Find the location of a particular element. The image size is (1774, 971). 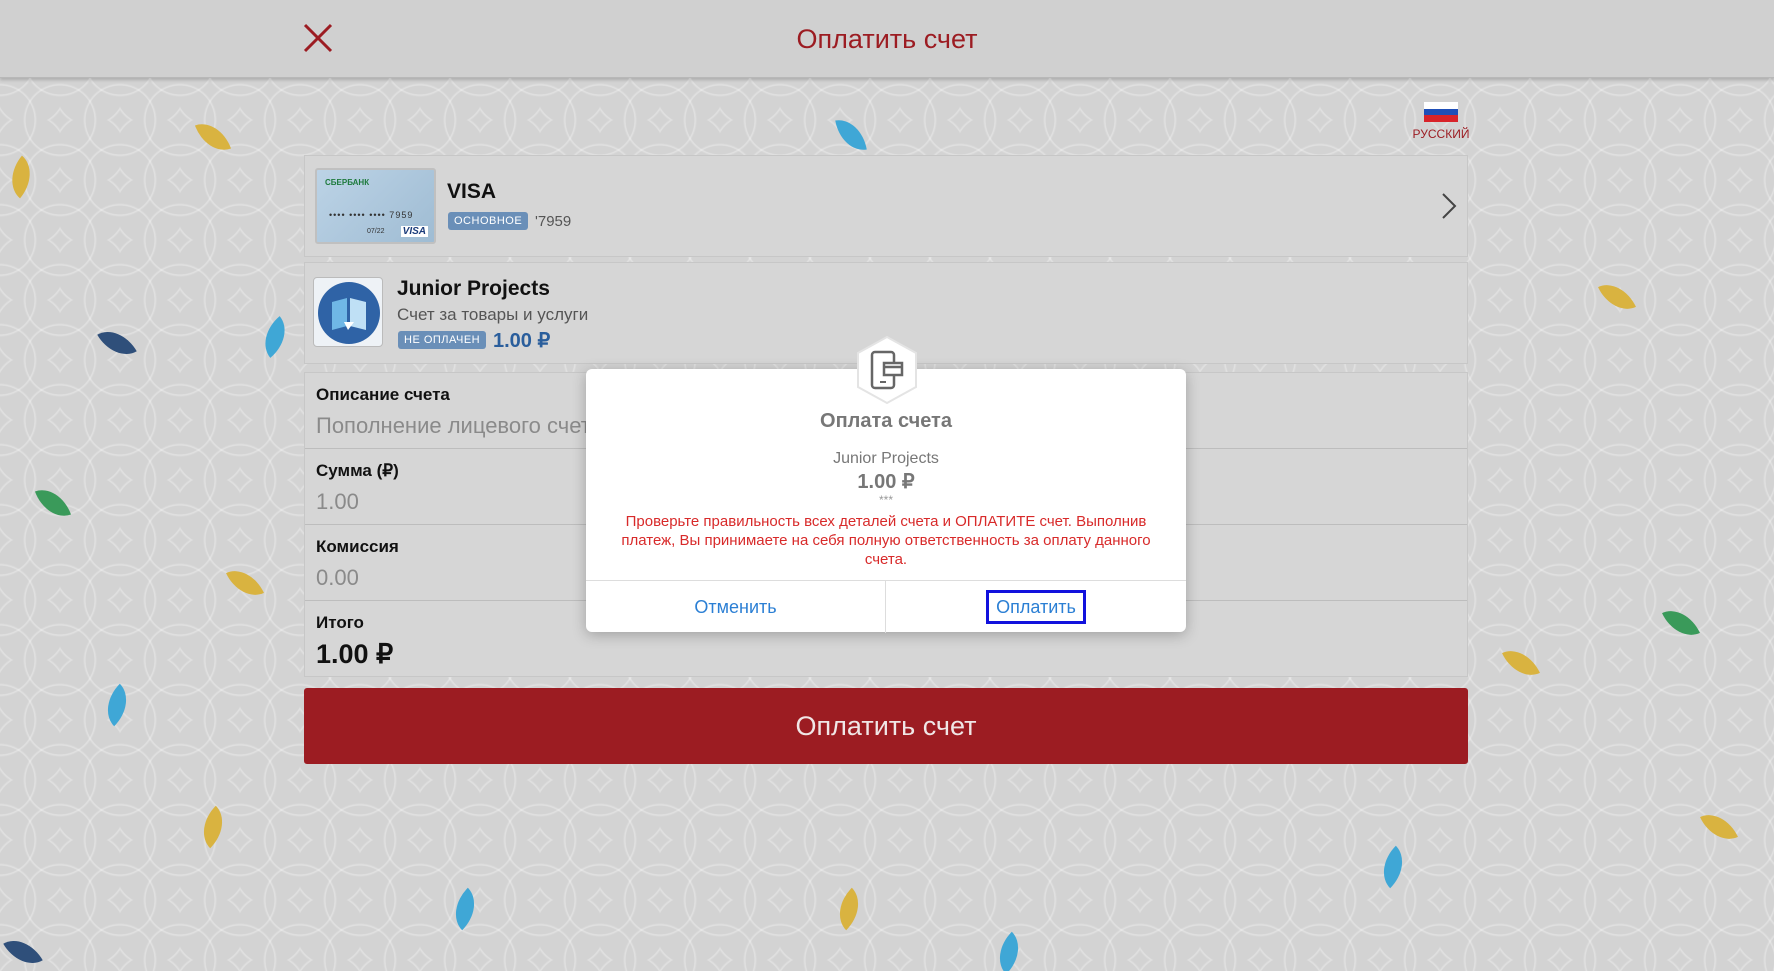

dialog-title: Оплата счета is located at coordinates (886, 421).